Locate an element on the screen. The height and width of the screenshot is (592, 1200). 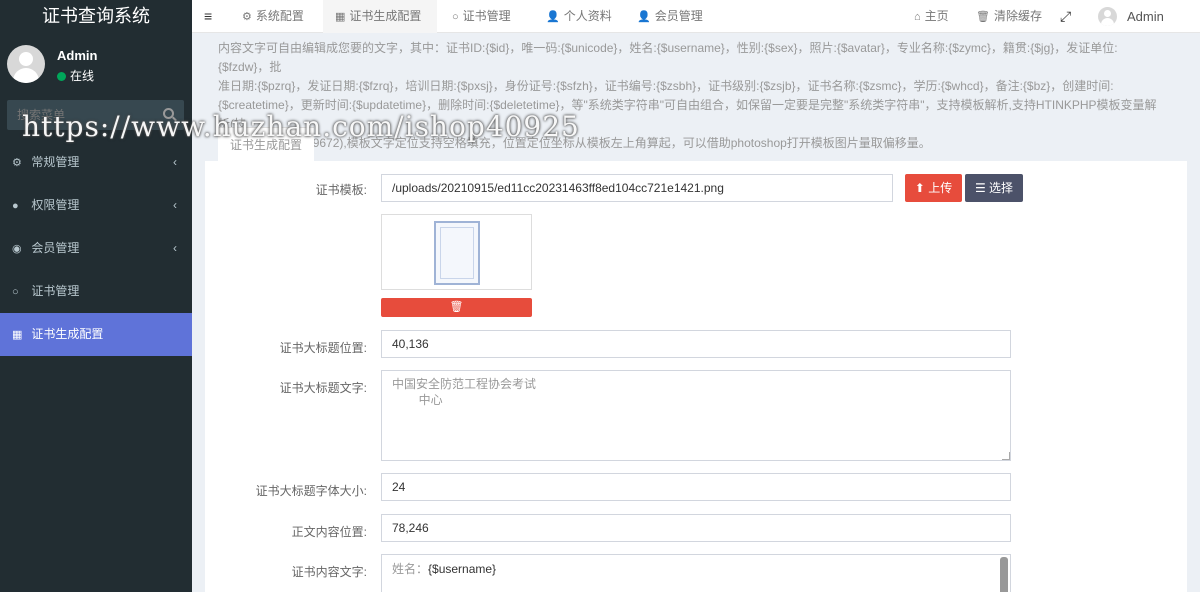
body-position-label: 正文内容位置: is located at coordinates (329, 532).